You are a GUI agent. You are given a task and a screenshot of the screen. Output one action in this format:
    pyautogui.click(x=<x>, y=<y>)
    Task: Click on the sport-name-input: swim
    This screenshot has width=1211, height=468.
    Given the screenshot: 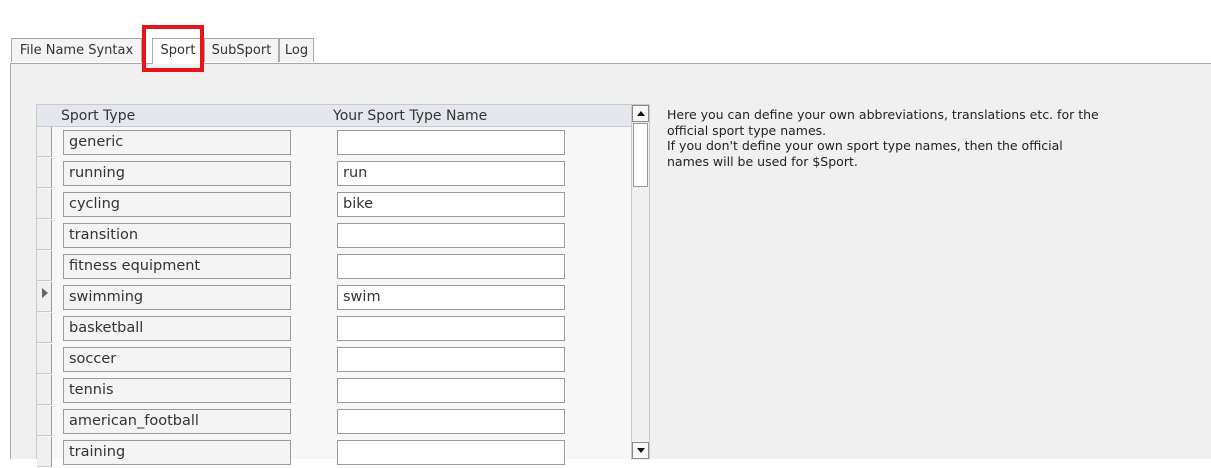 What is the action you would take?
    pyautogui.click(x=451, y=297)
    